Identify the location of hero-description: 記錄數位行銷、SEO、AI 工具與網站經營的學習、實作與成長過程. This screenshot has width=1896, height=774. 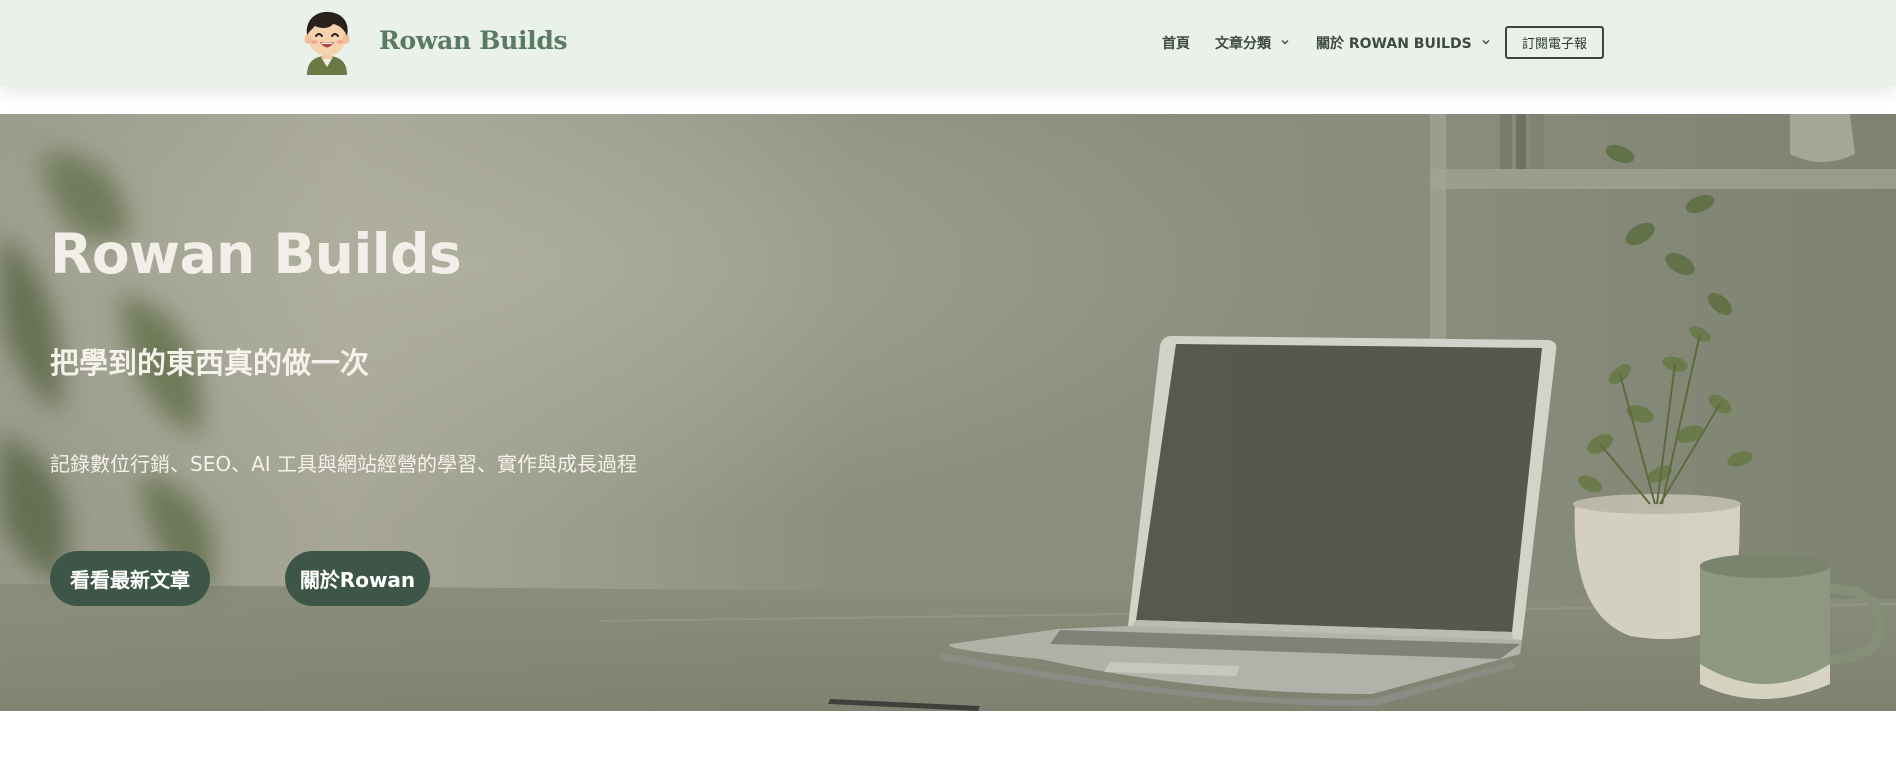
(344, 464).